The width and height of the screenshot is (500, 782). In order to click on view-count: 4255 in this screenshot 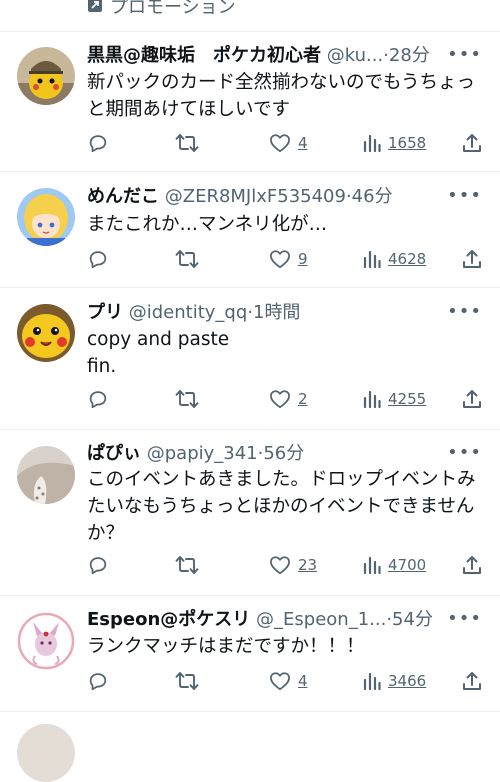, I will do `click(407, 399)`.